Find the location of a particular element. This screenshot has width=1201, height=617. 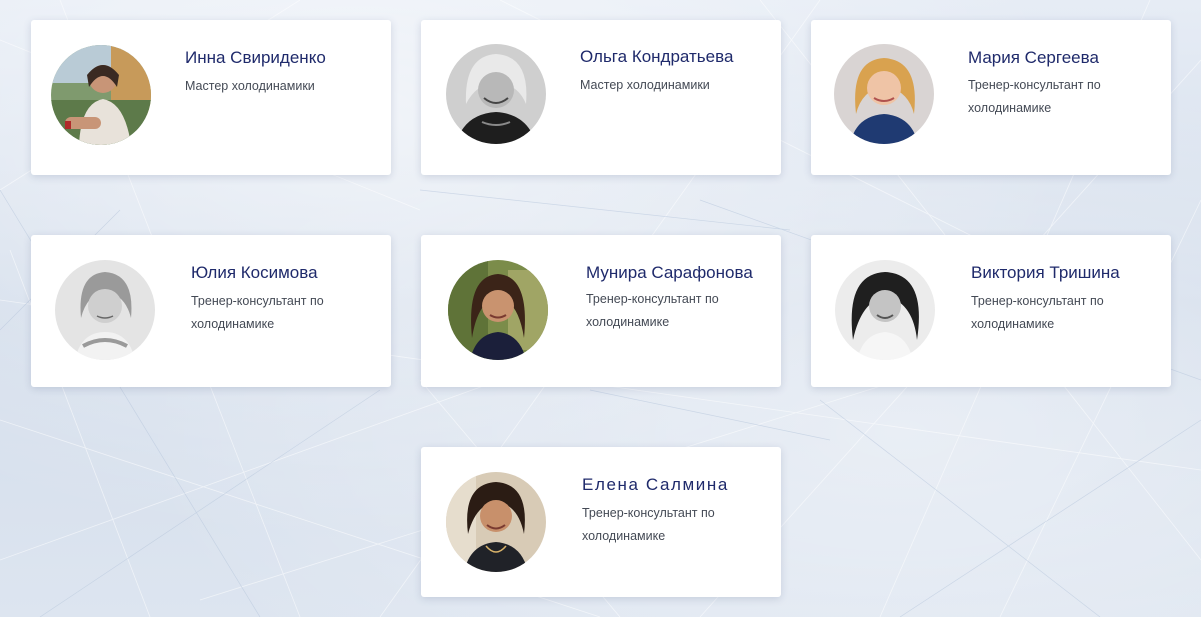

team-member-card: Инна Свириденко Мастер холодинамики is located at coordinates (211, 97).